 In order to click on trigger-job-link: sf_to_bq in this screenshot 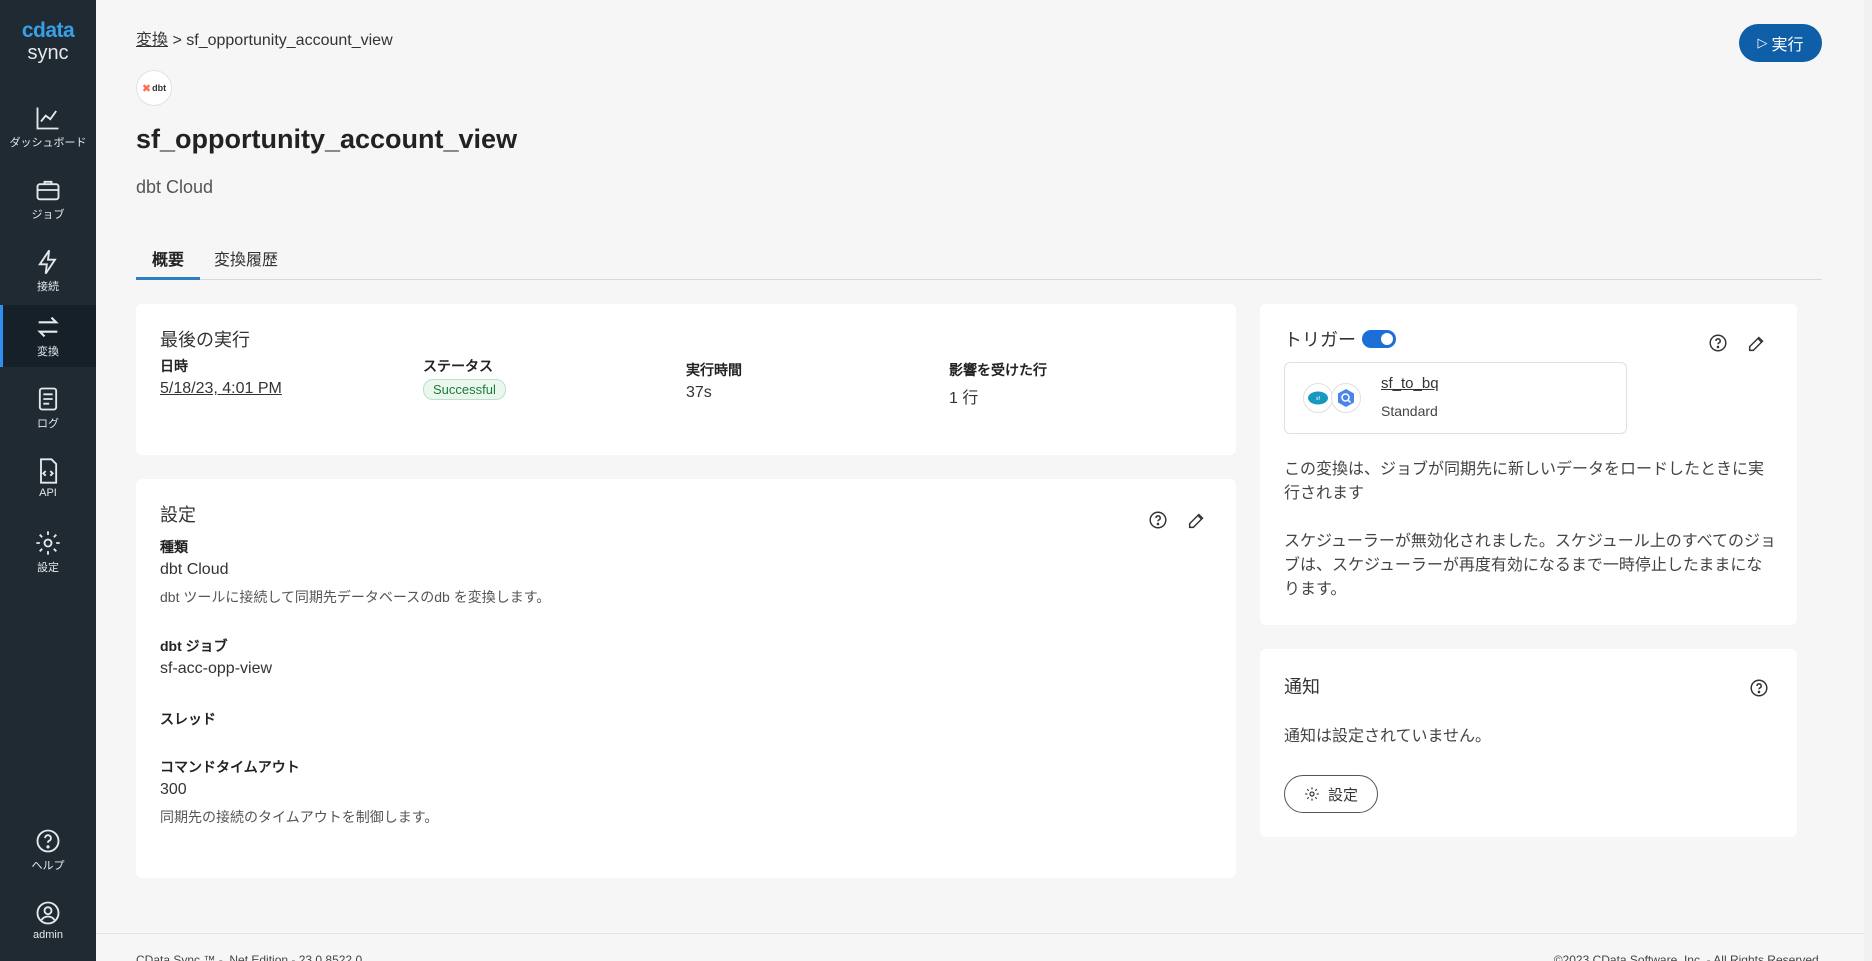, I will do `click(1410, 383)`.